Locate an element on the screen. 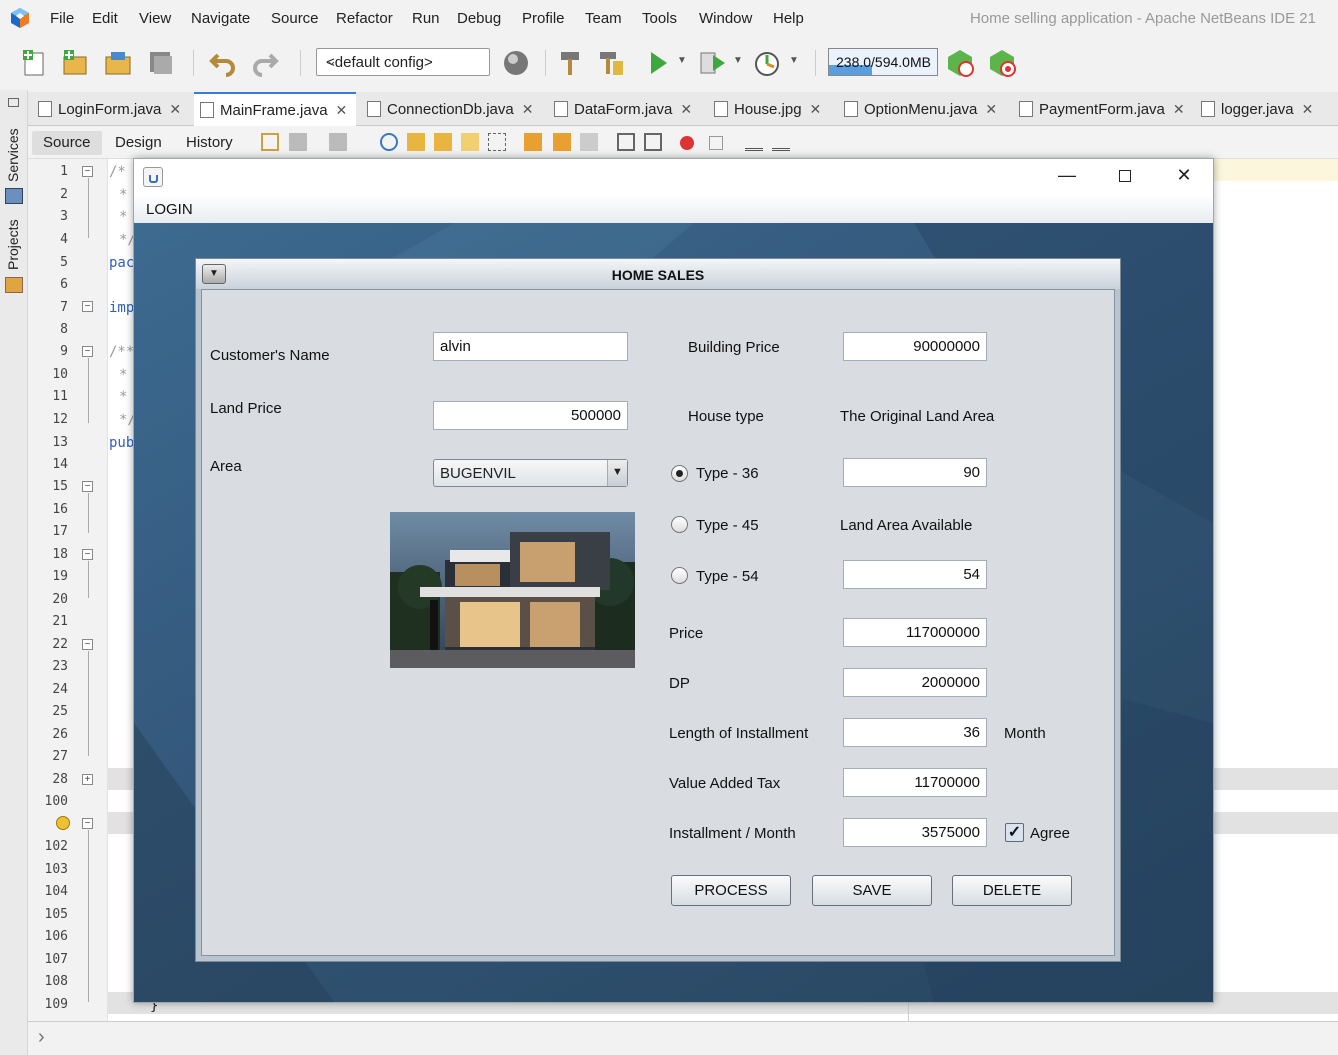 This screenshot has height=1055, width=1338. back-icon is located at coordinates (298, 142).